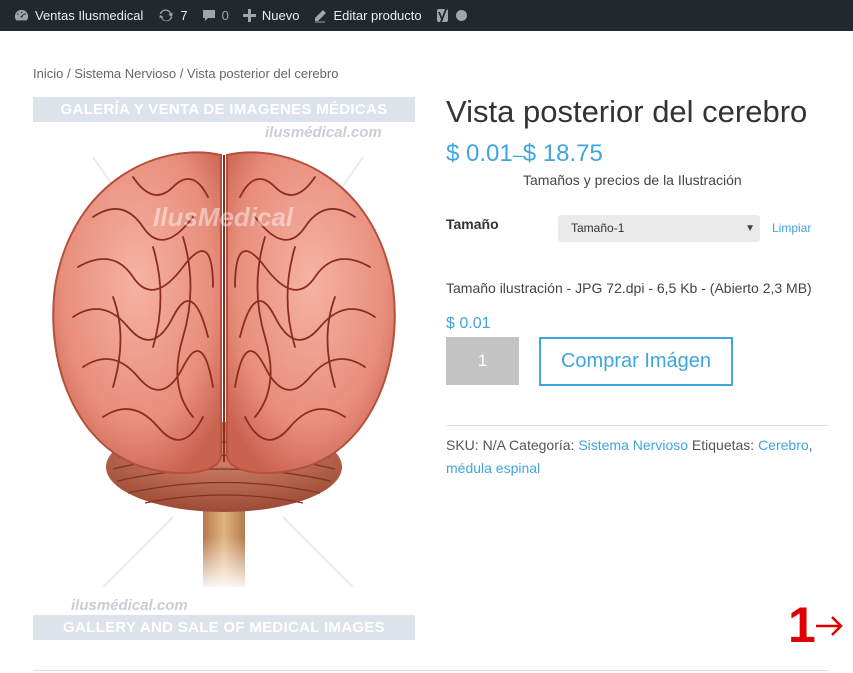  I want to click on updates-icon, so click(165, 15).